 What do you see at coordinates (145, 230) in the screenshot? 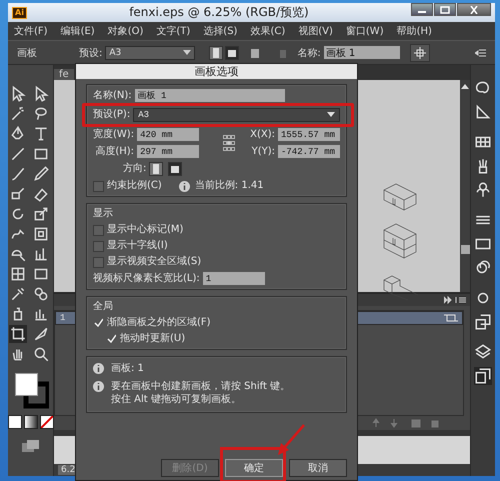
I see `checkbox-label: 显示中心标记(M)` at bounding box center [145, 230].